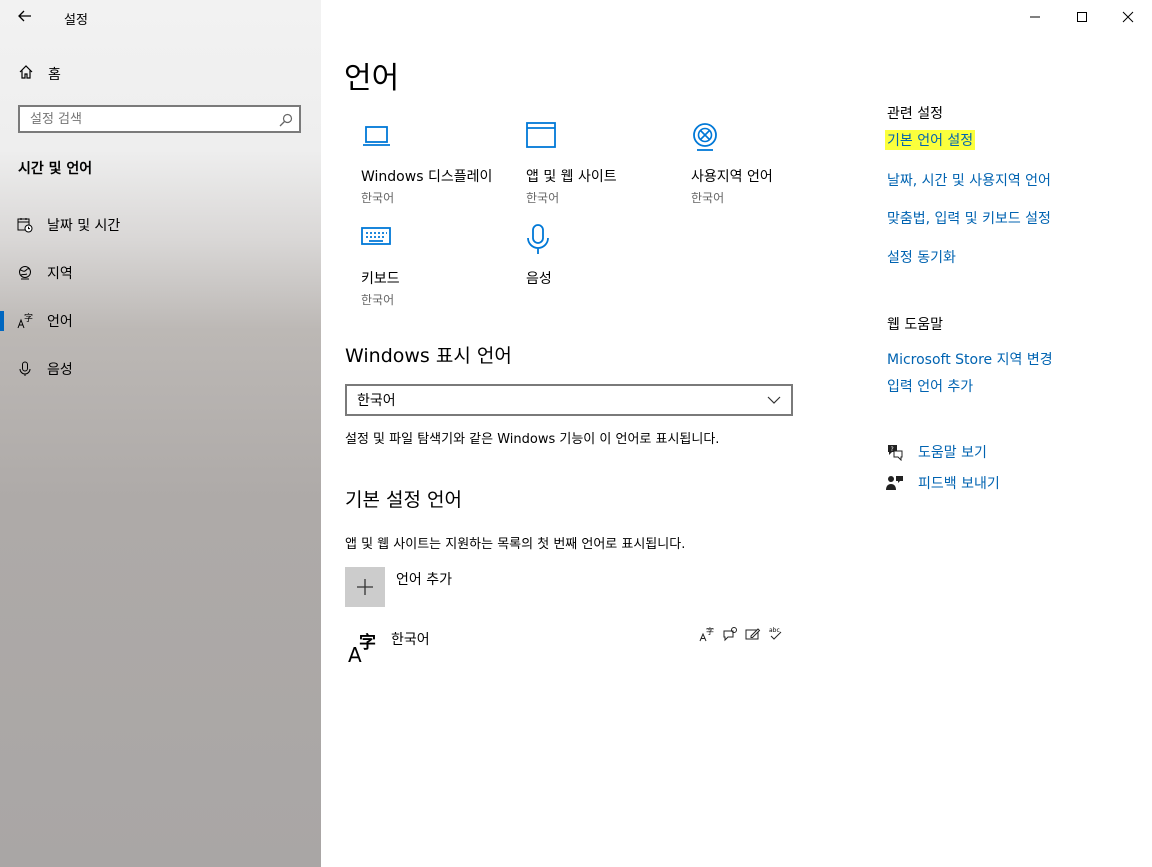  Describe the element at coordinates (376, 401) in the screenshot. I see `display-language-value: 한국어` at that location.